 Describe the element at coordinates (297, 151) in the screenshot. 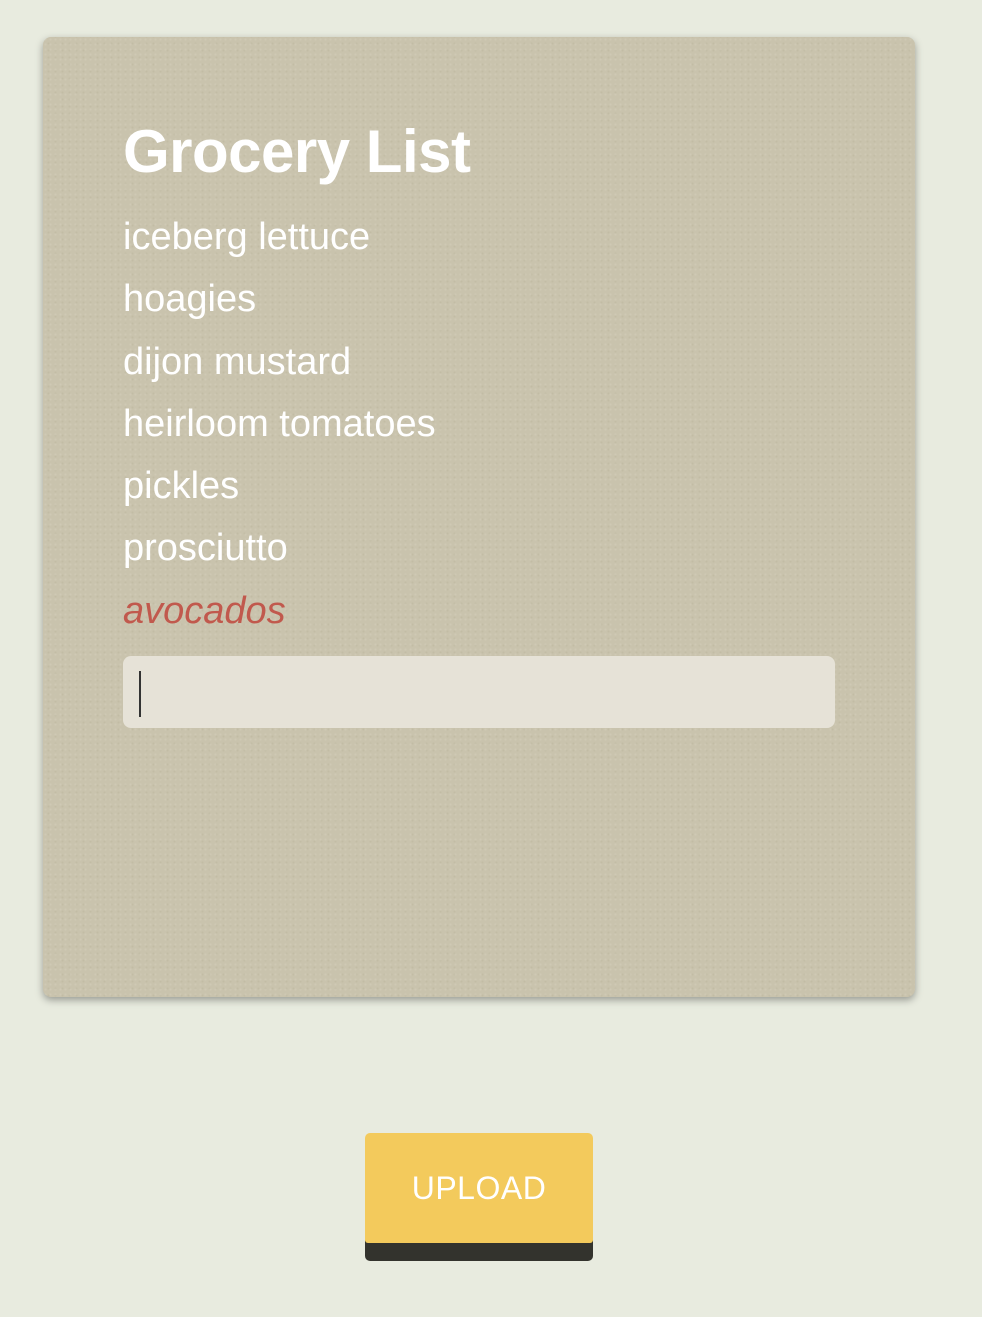

I see `list-title: Grocery List` at that location.